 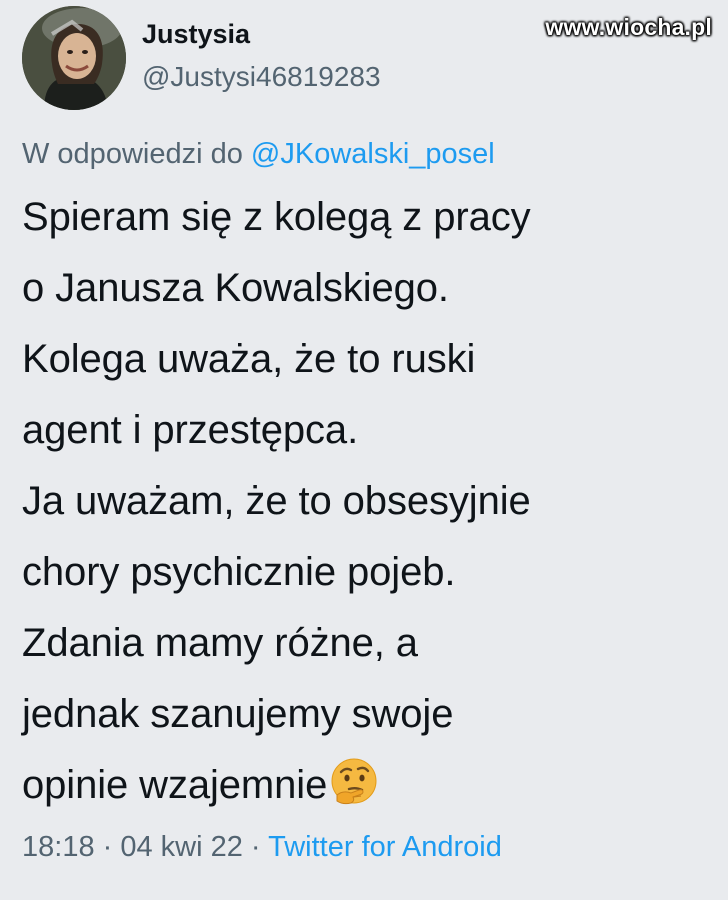 What do you see at coordinates (190, 430) in the screenshot?
I see `tweet-text-line: agent i przestępca.` at bounding box center [190, 430].